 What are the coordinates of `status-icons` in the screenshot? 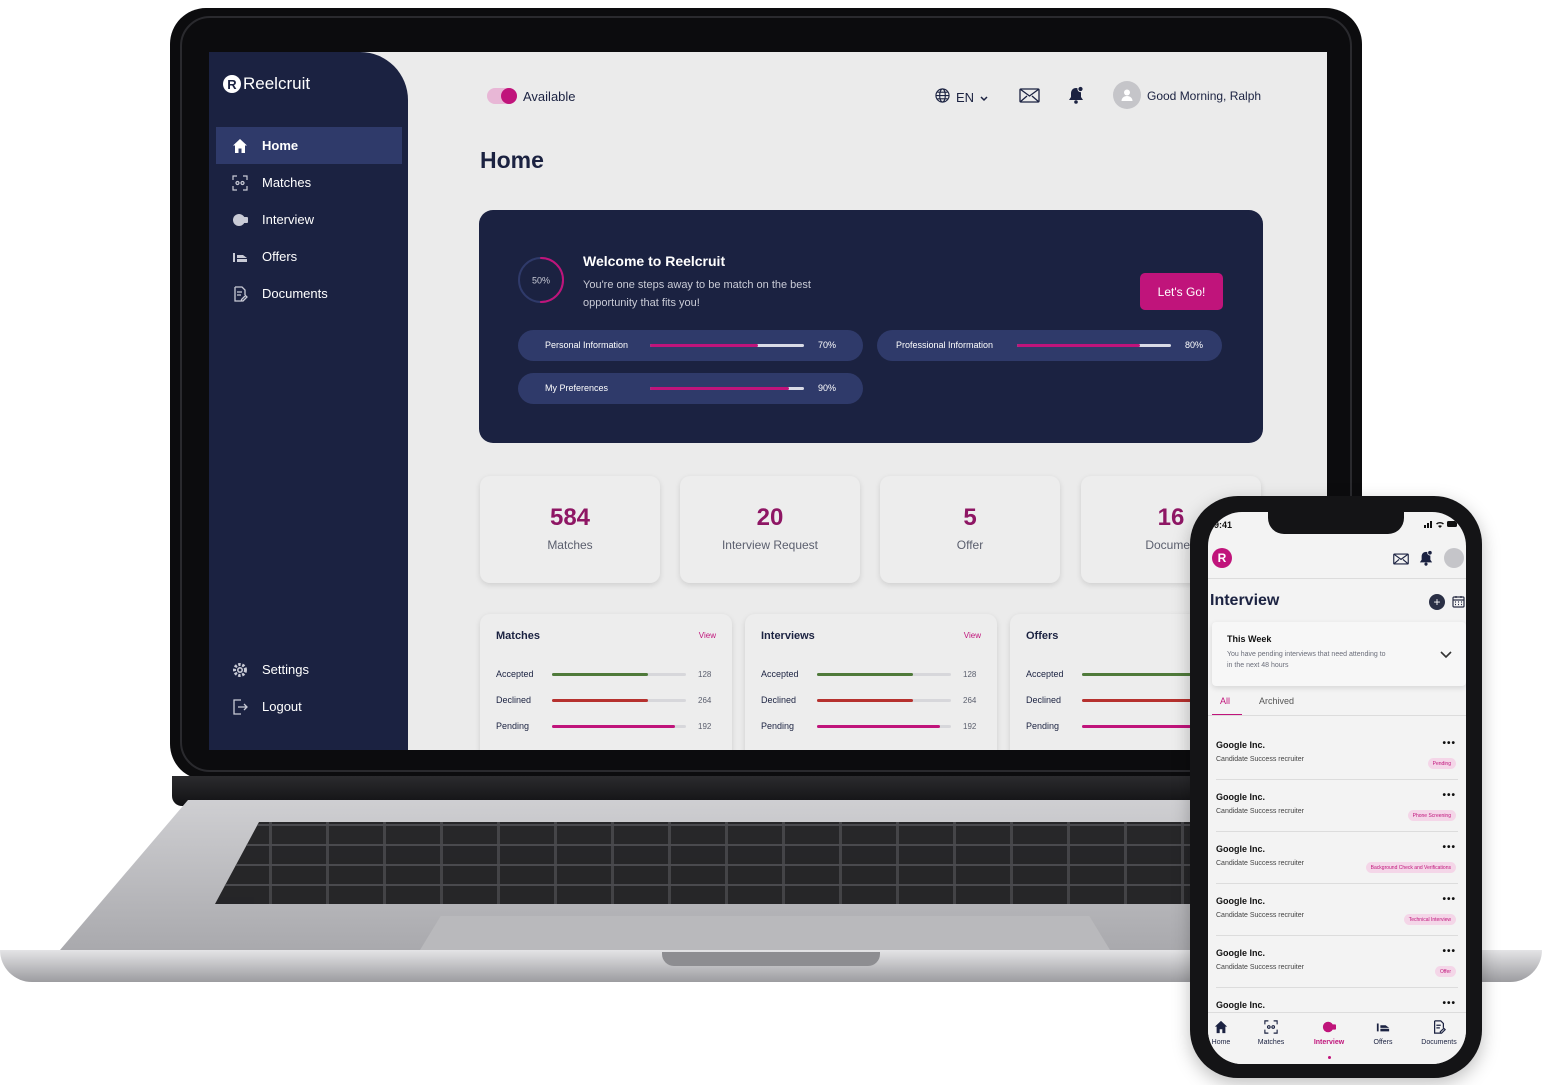 It's located at (1441, 525).